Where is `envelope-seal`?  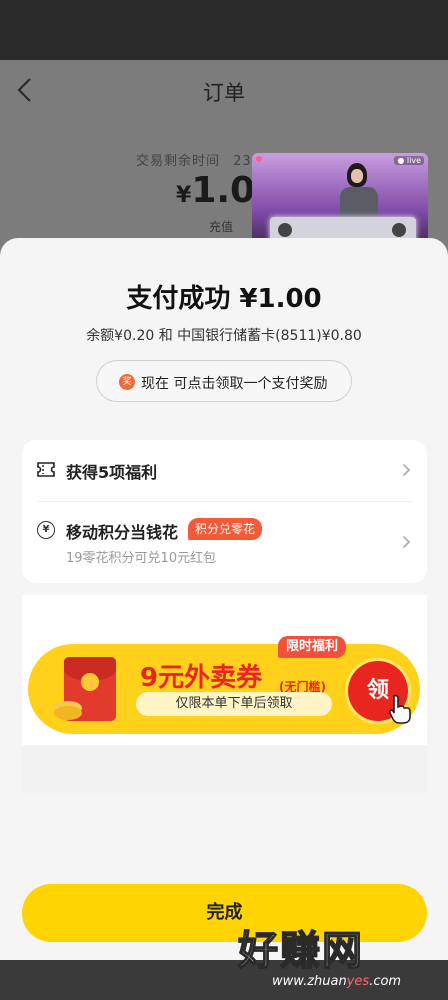
envelope-seal is located at coordinates (90, 682).